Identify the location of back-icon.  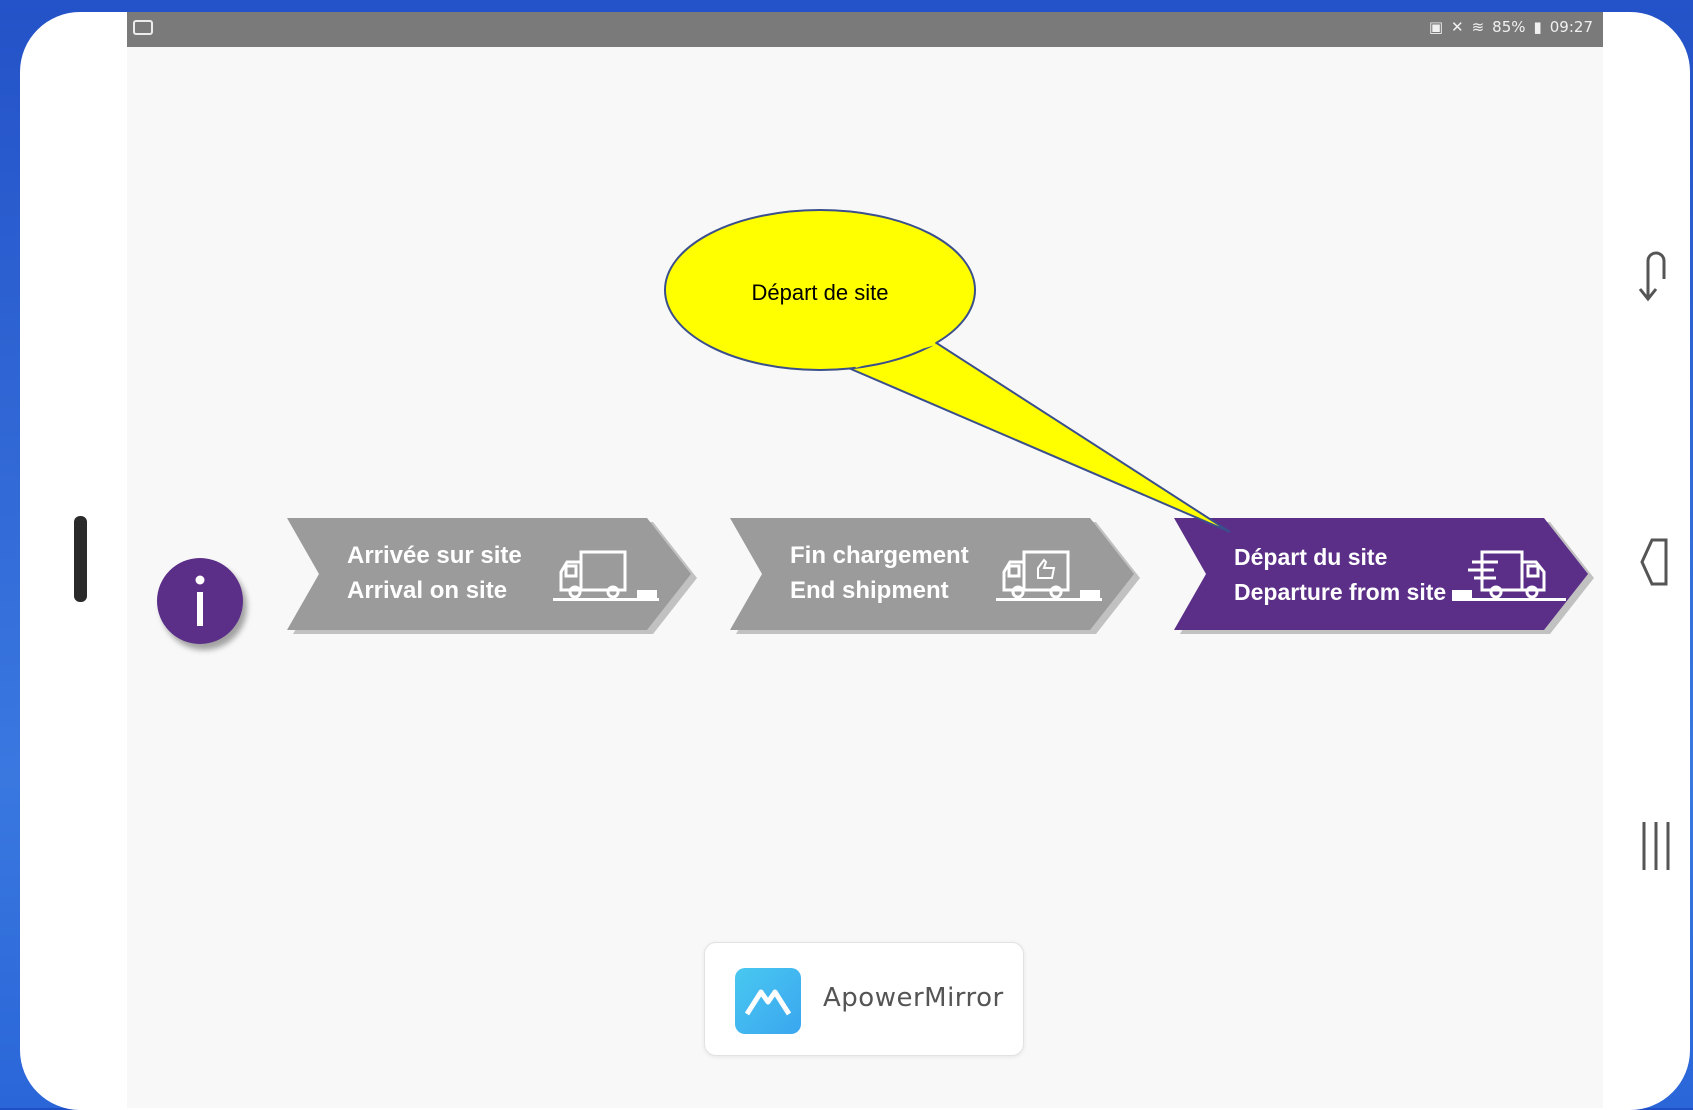
(1654, 562).